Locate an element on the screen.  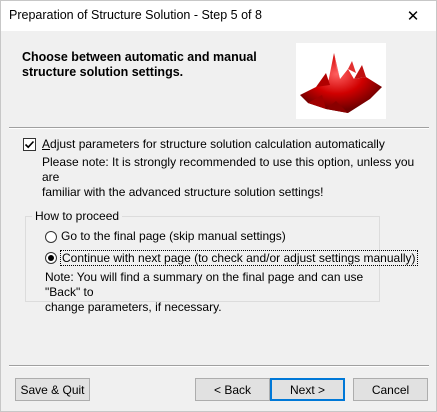
proceed-note-line-2: change parameters, if necessary. is located at coordinates (133, 307).